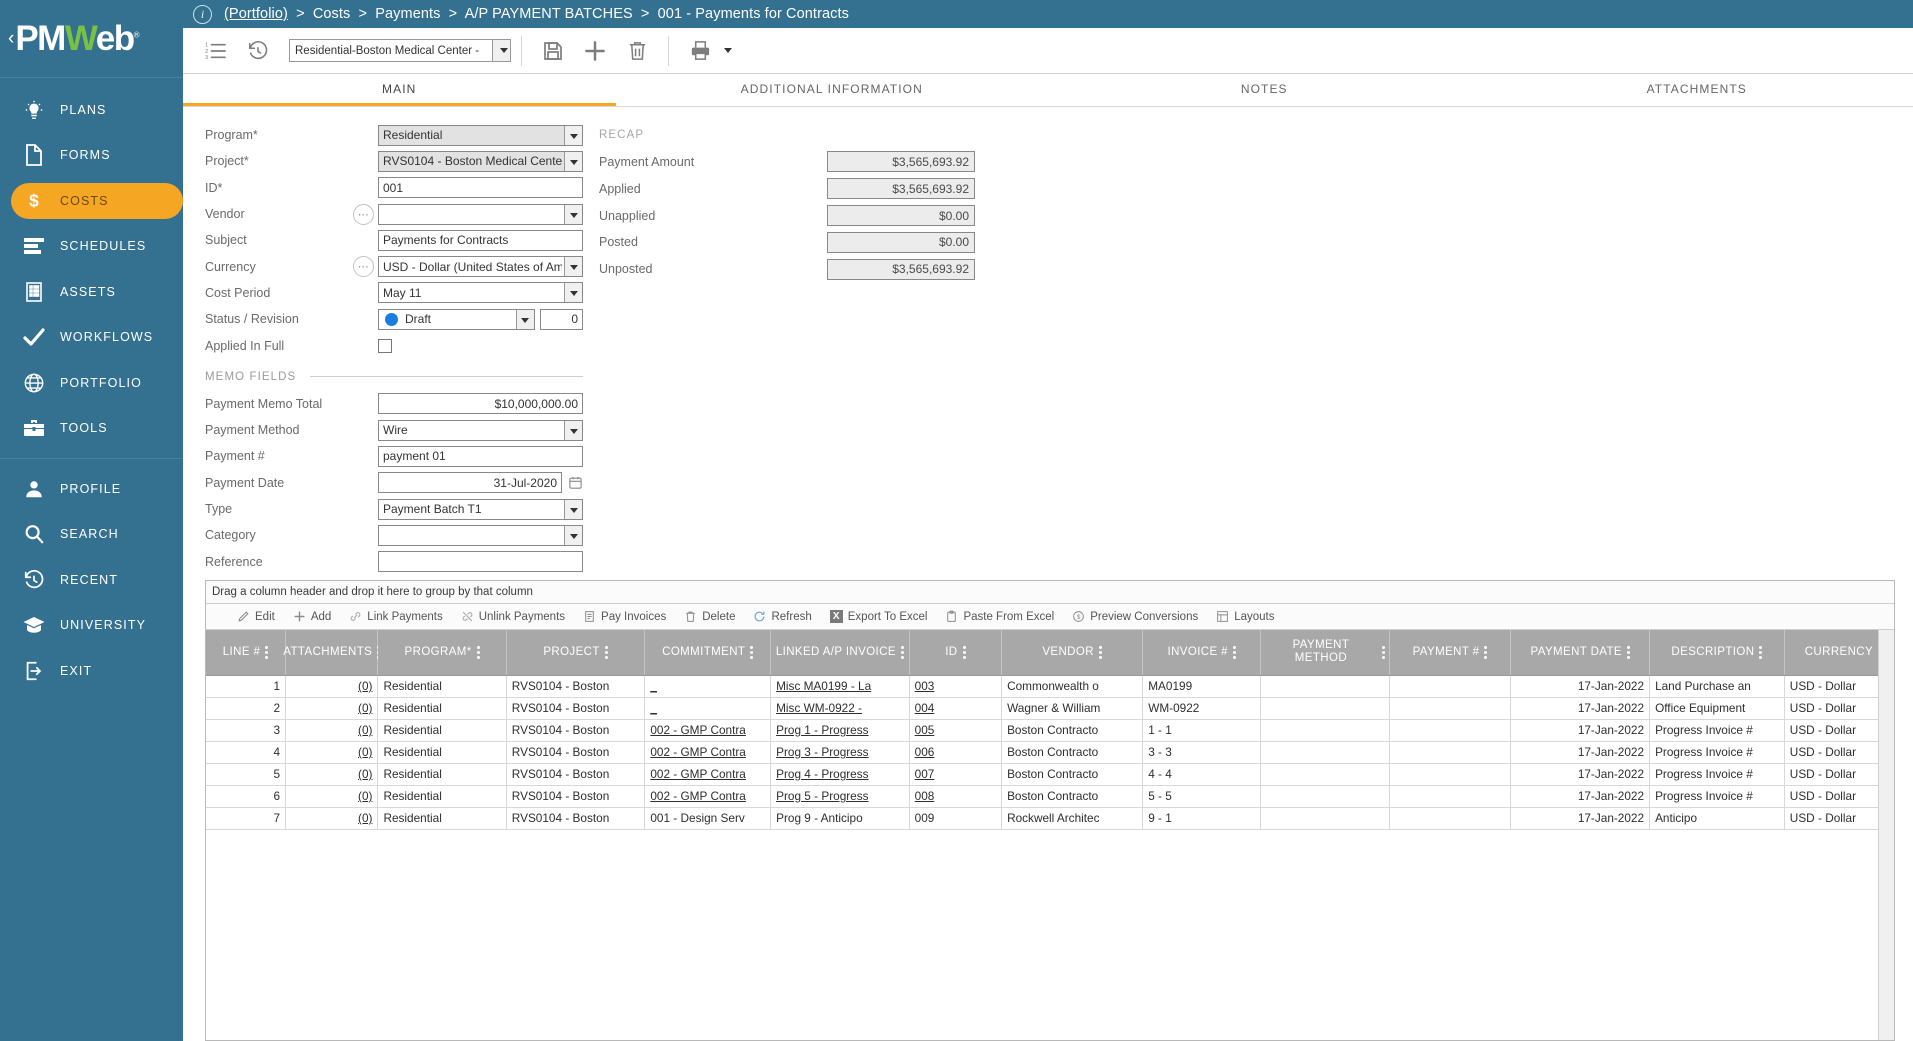 This screenshot has width=1913, height=1041. What do you see at coordinates (91, 247) in the screenshot?
I see `sidebar-item-schedules: SCHEDULES` at bounding box center [91, 247].